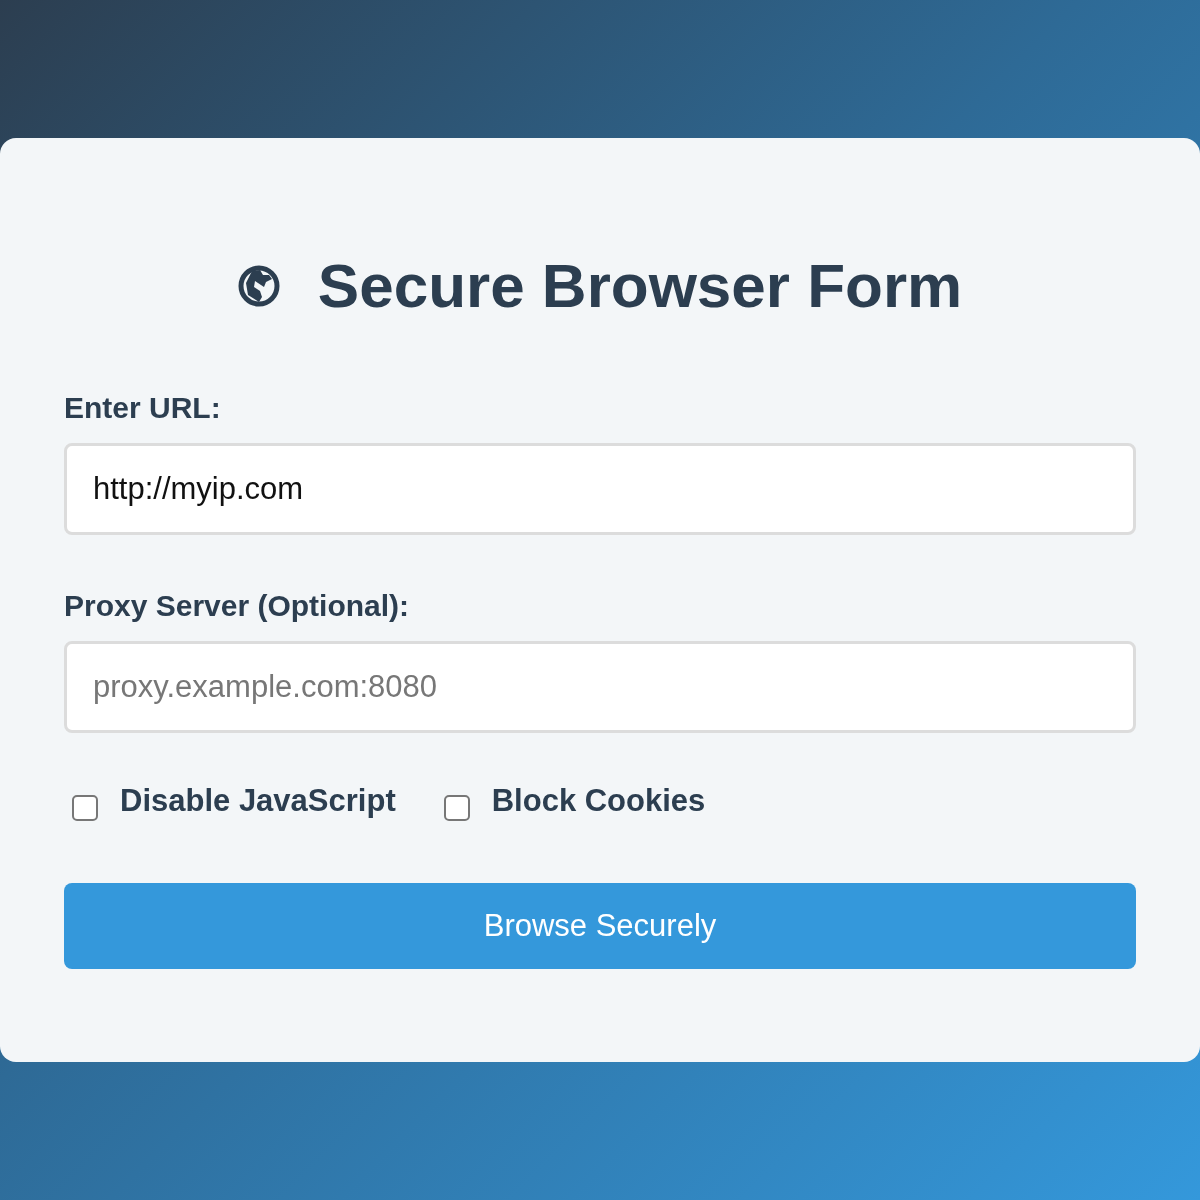  What do you see at coordinates (598, 801) in the screenshot?
I see `checkbox-label: Block Cookies` at bounding box center [598, 801].